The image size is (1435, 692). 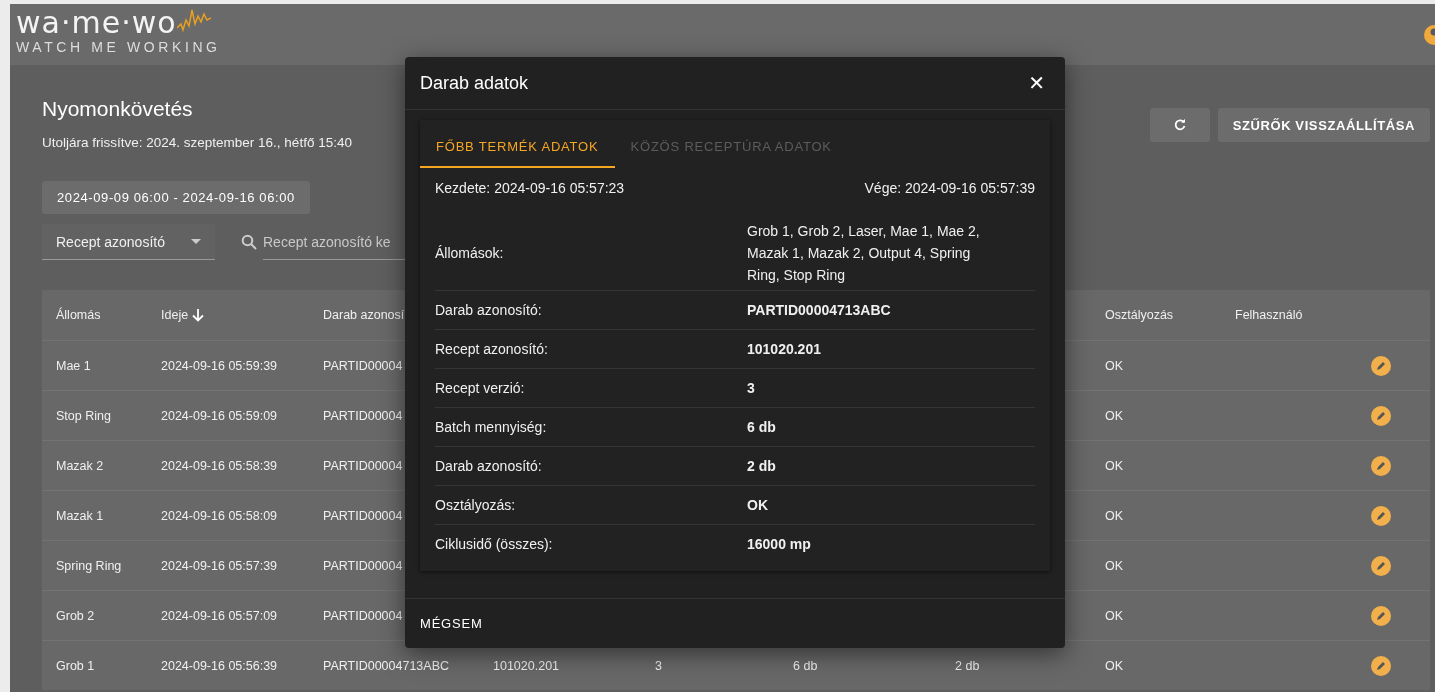 I want to click on refresh-button, so click(x=1179, y=125).